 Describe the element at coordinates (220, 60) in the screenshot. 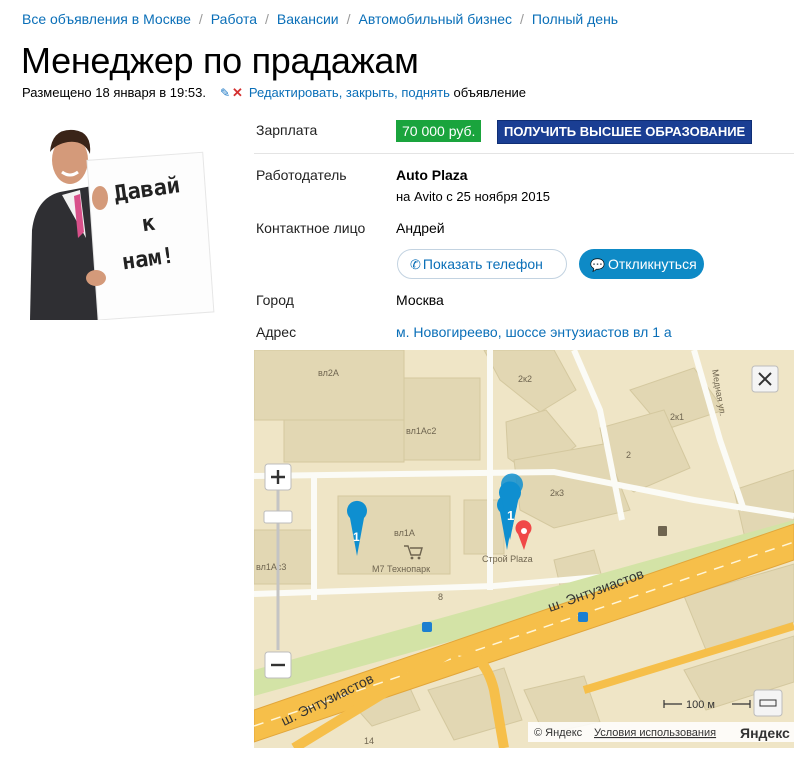

I see `page-title: Менеджер по прадажам` at that location.